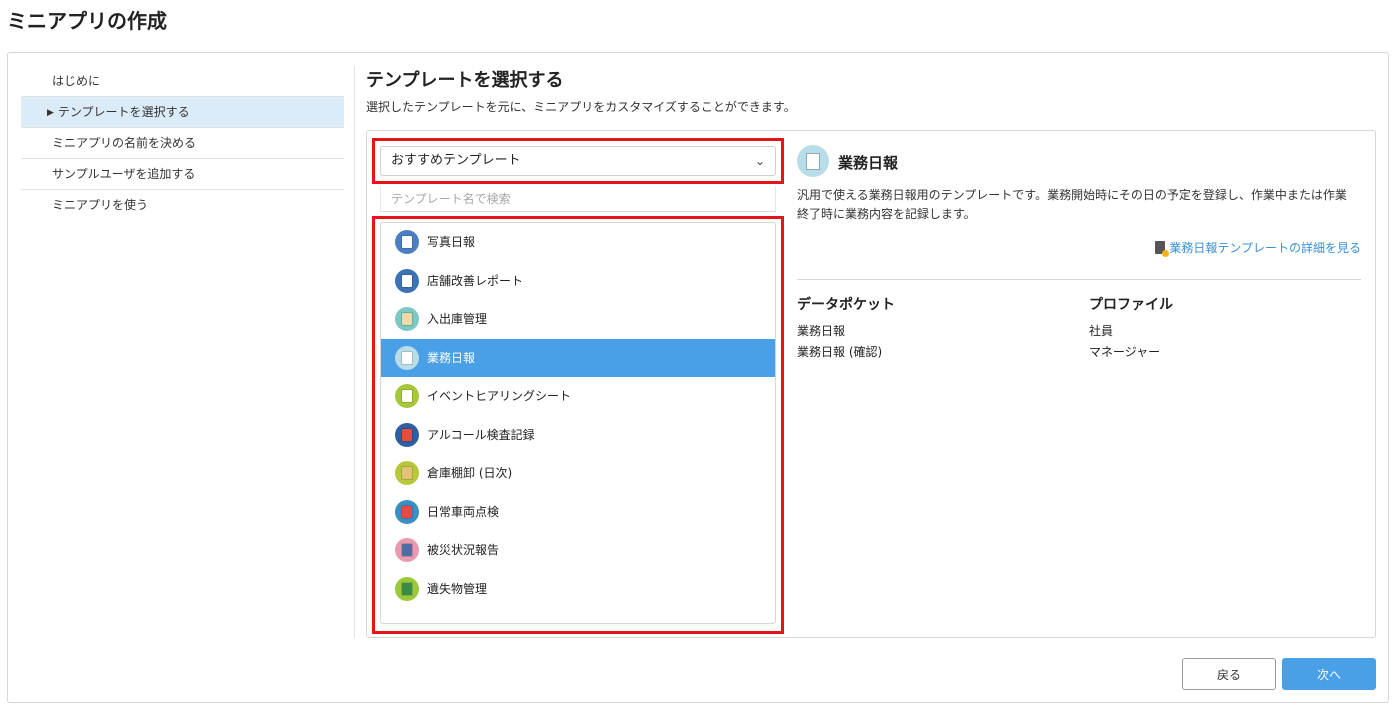 The height and width of the screenshot is (709, 1392). I want to click on next-button: 次へ, so click(1329, 674).